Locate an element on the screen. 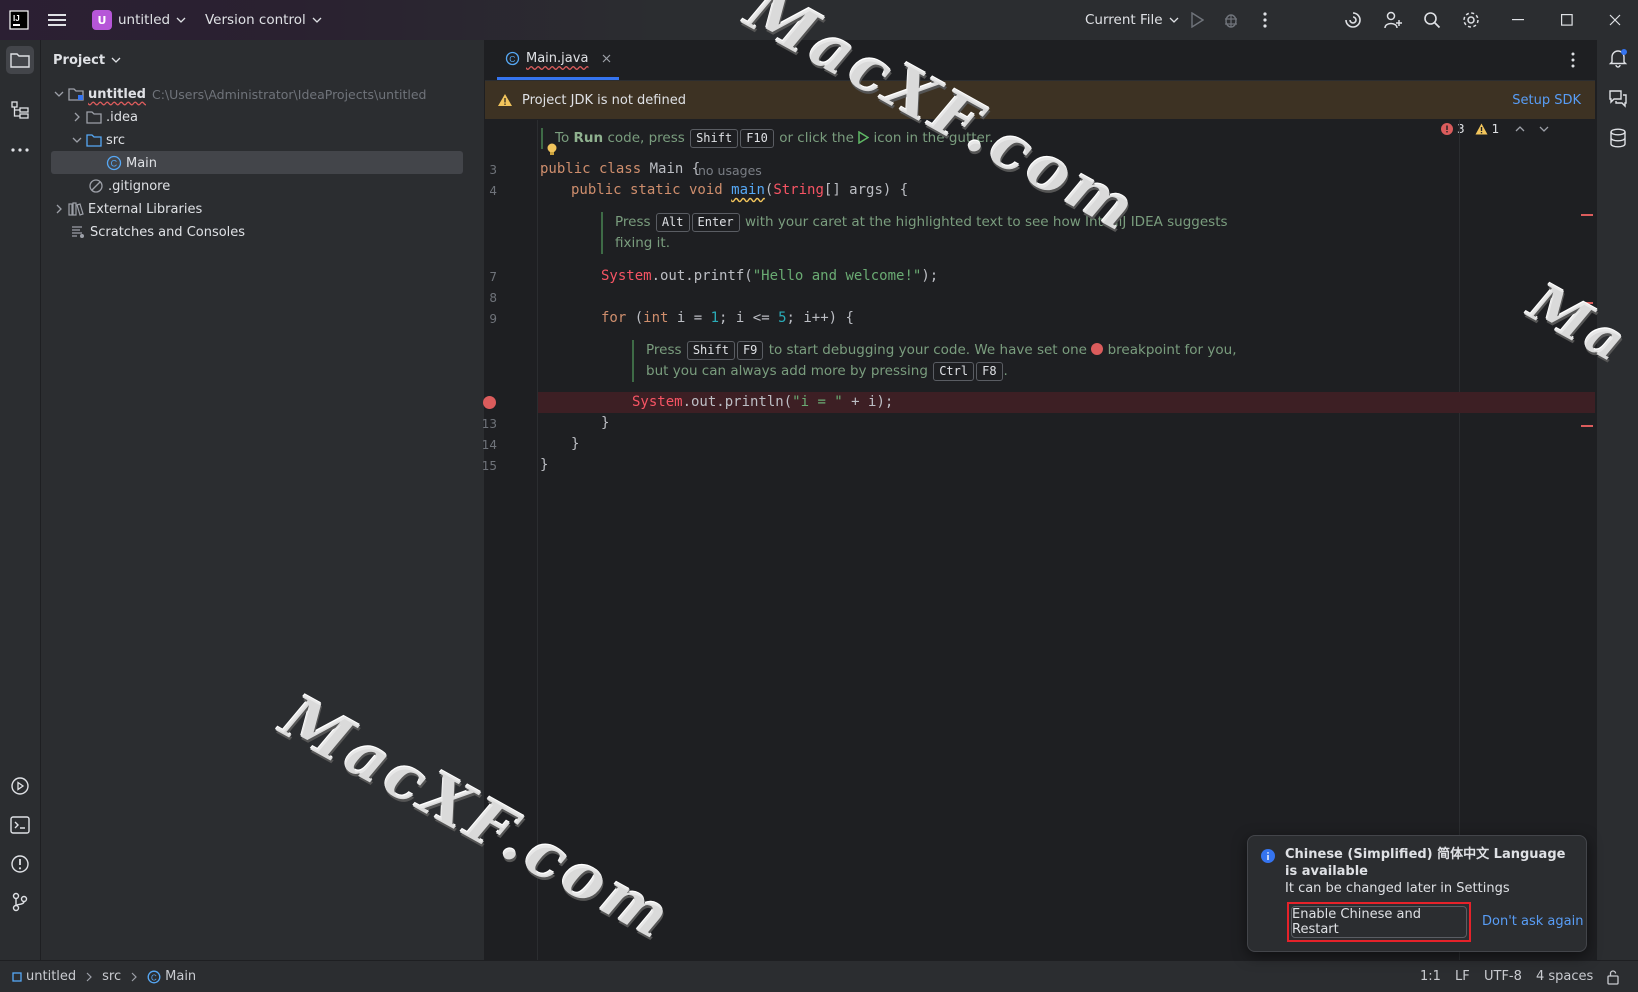  project-switcher: U untitled is located at coordinates (139, 20).